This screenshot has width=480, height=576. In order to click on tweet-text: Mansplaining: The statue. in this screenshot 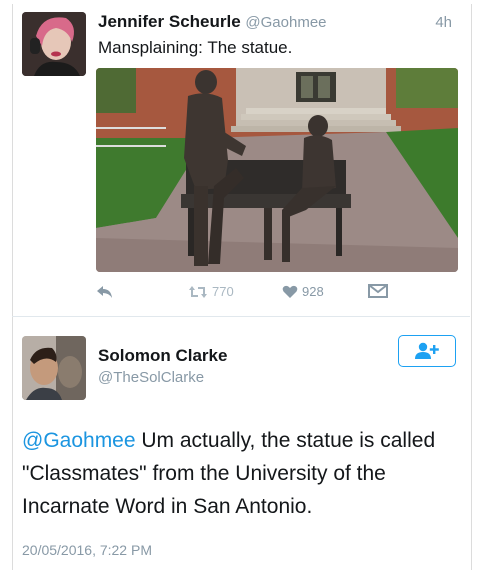, I will do `click(195, 47)`.